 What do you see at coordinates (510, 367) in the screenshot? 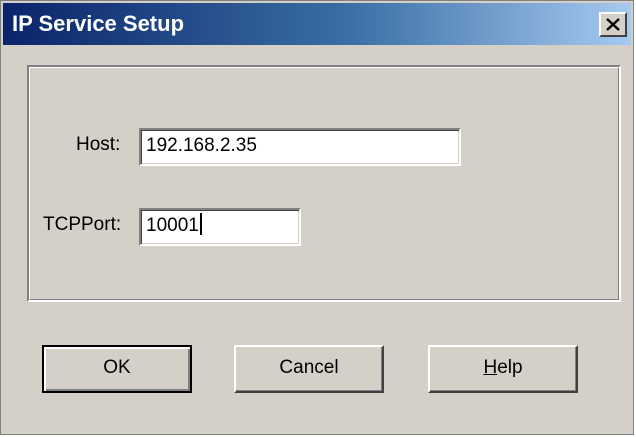
I see `help-button-label: elp` at bounding box center [510, 367].